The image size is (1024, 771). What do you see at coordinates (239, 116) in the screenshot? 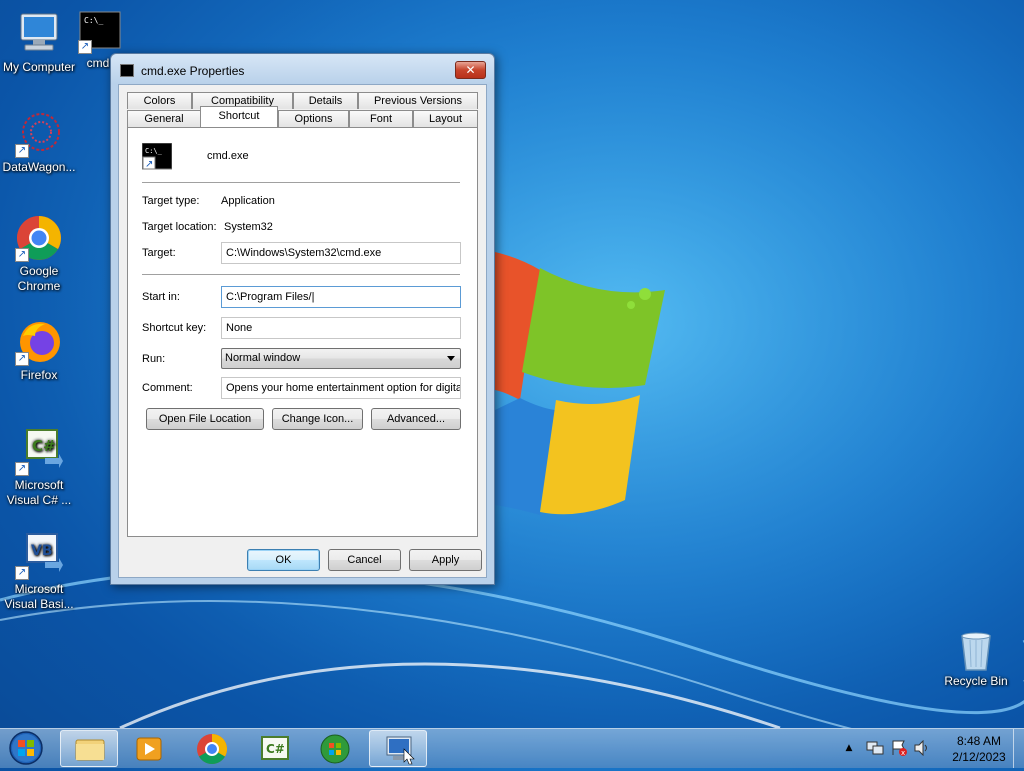
I see `tab-shortcut: Shortcut` at bounding box center [239, 116].